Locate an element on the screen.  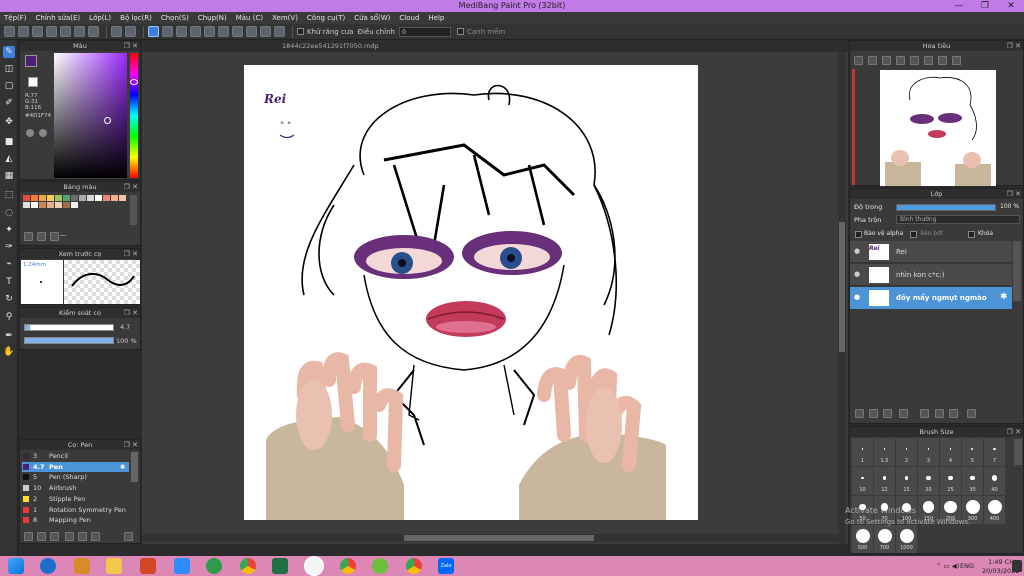
palette-more: --- is located at coordinates (63, 235).